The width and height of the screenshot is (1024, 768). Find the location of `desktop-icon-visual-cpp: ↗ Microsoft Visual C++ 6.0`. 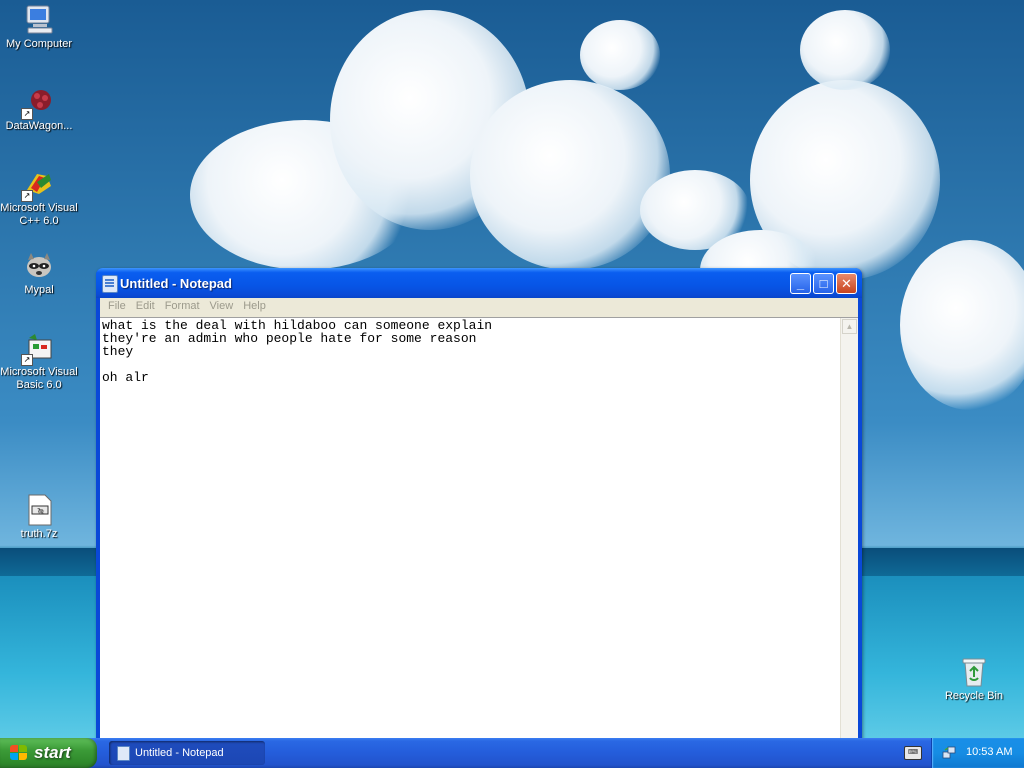

desktop-icon-visual-cpp: ↗ Microsoft Visual C++ 6.0 is located at coordinates (39, 198).